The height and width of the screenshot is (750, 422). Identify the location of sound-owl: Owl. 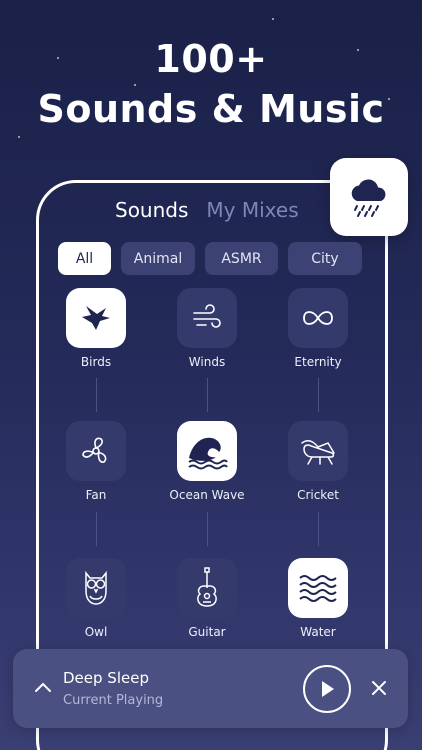
(96, 598).